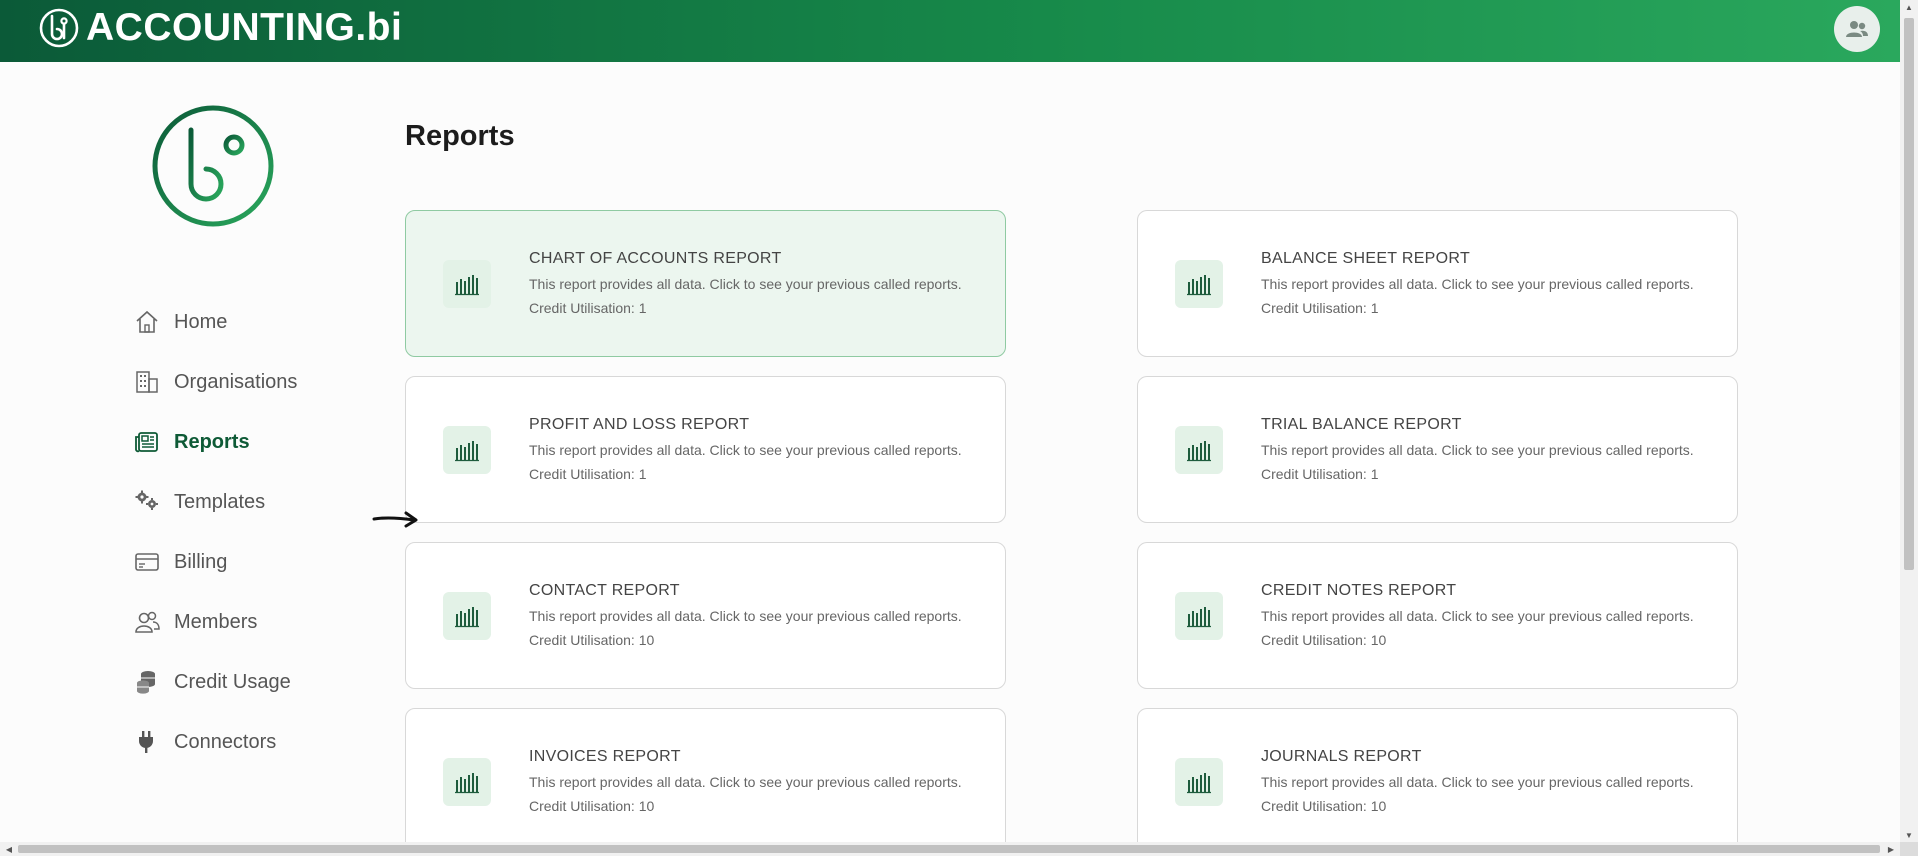 This screenshot has width=1918, height=856. Describe the element at coordinates (201, 321) in the screenshot. I see `sidebar-item-label: Home` at that location.